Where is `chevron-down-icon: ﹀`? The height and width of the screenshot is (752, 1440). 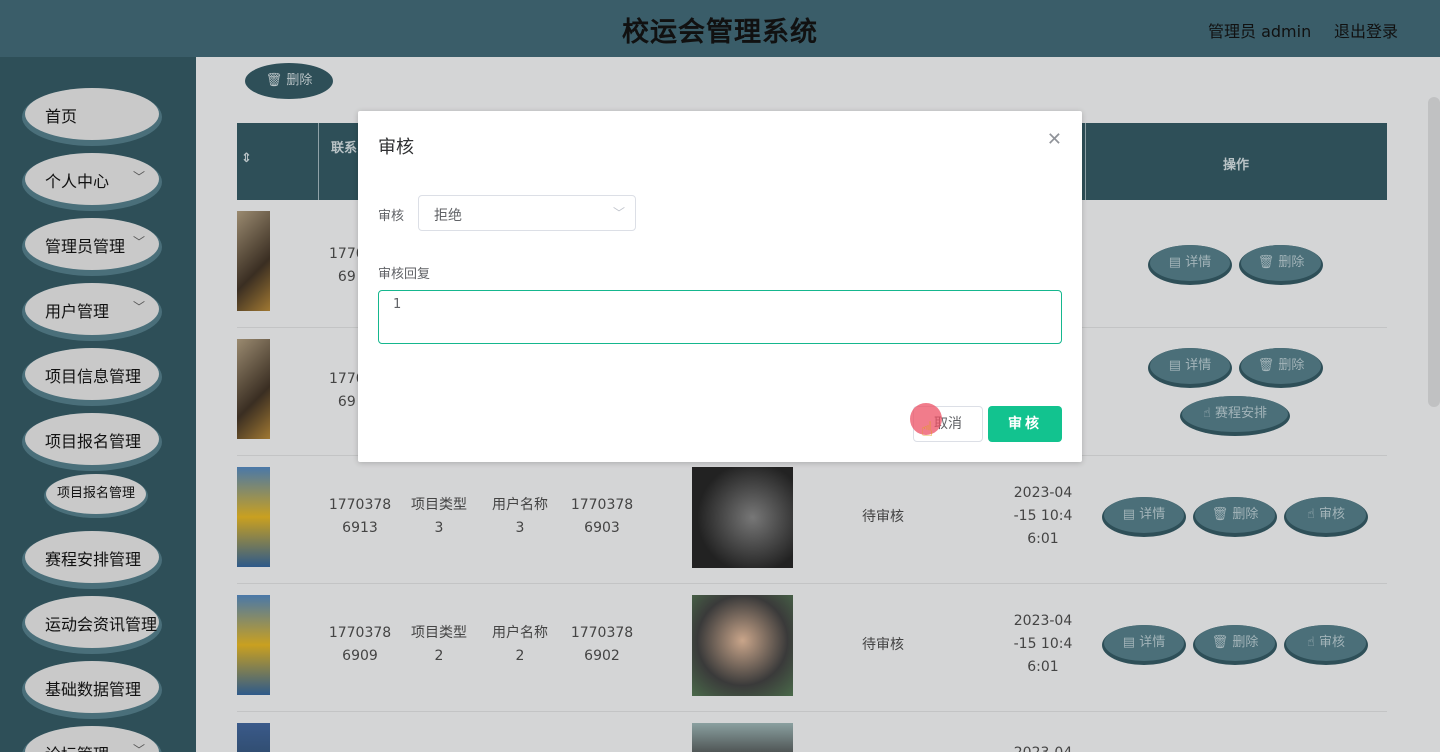 chevron-down-icon: ﹀ is located at coordinates (618, 213).